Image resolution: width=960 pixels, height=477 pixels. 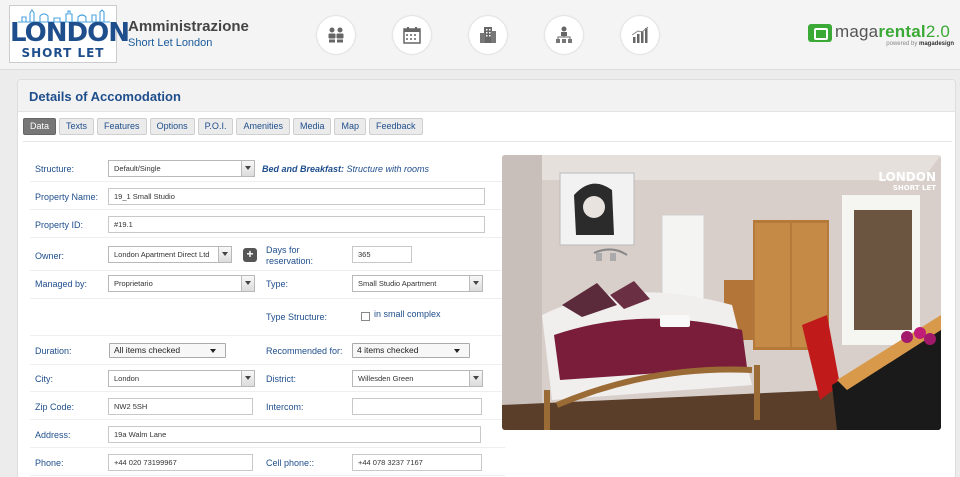 I want to click on recommended-for-multiselect: 4 items checked, so click(x=411, y=350).